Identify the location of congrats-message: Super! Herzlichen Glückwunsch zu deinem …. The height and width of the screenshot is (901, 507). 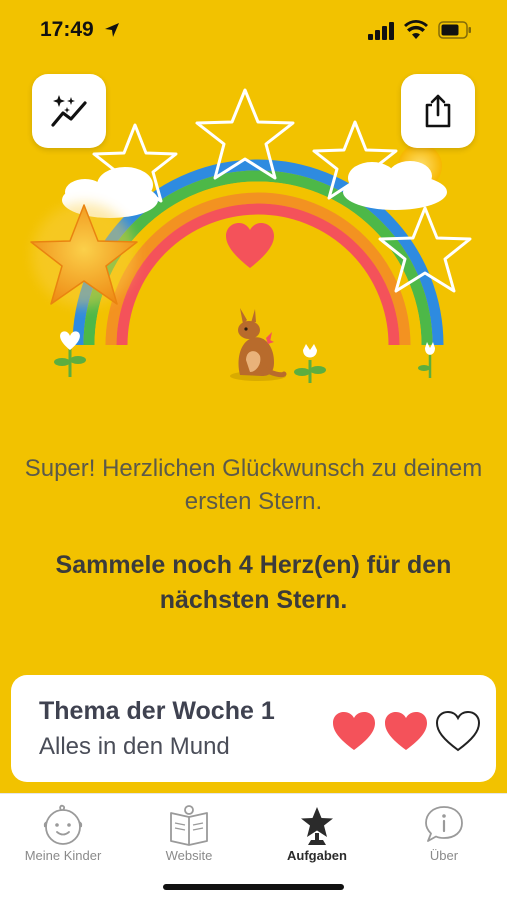
(253, 485).